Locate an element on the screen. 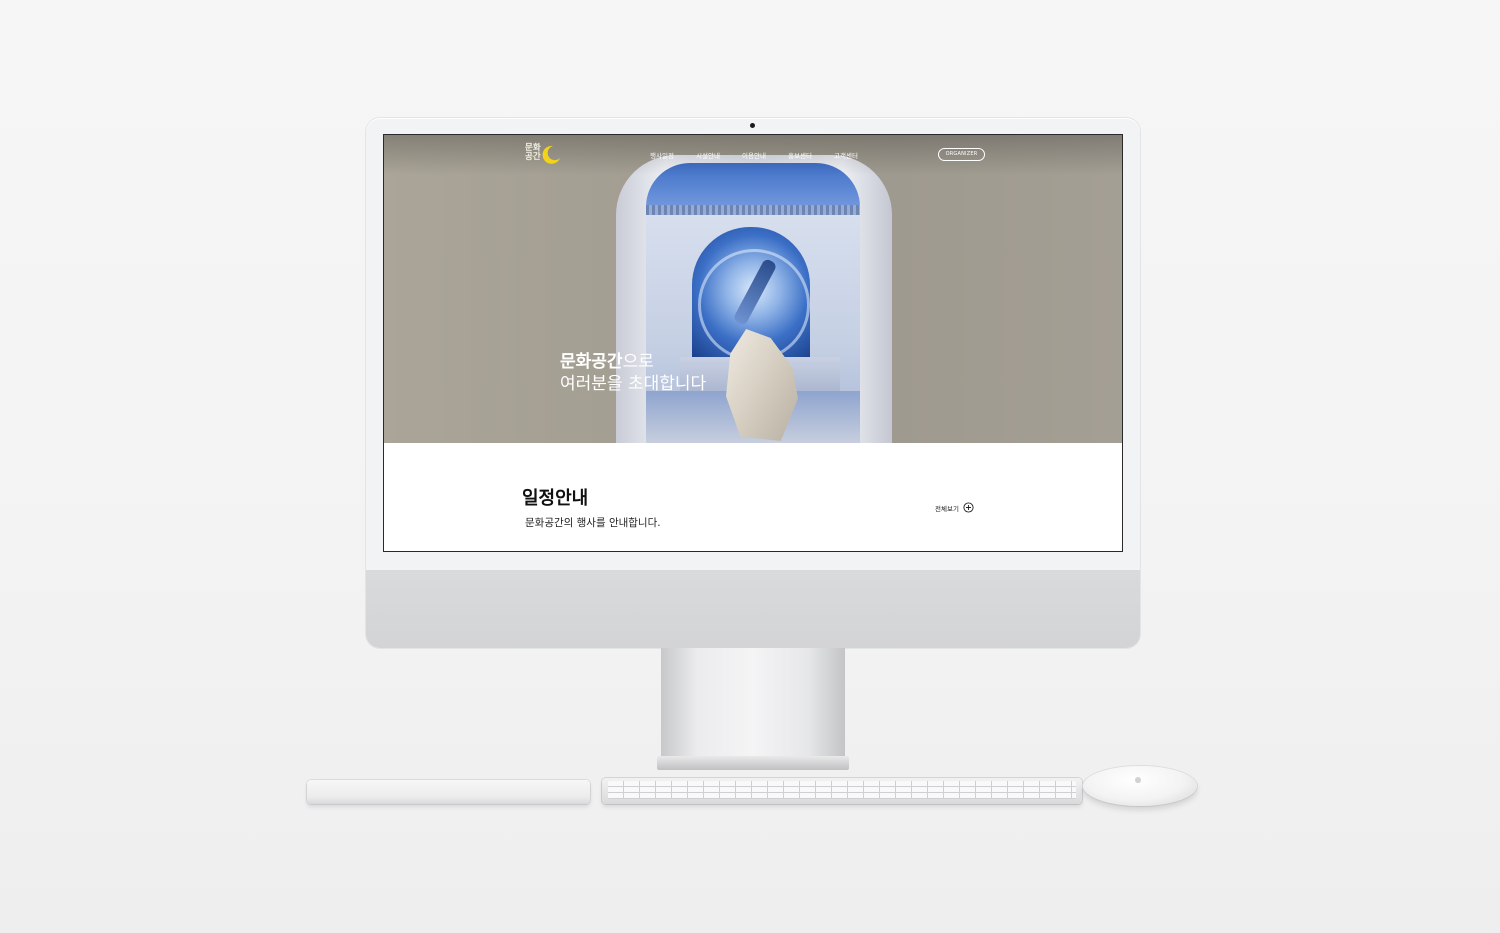  view-all-link: 전체보기 is located at coordinates (954, 507).